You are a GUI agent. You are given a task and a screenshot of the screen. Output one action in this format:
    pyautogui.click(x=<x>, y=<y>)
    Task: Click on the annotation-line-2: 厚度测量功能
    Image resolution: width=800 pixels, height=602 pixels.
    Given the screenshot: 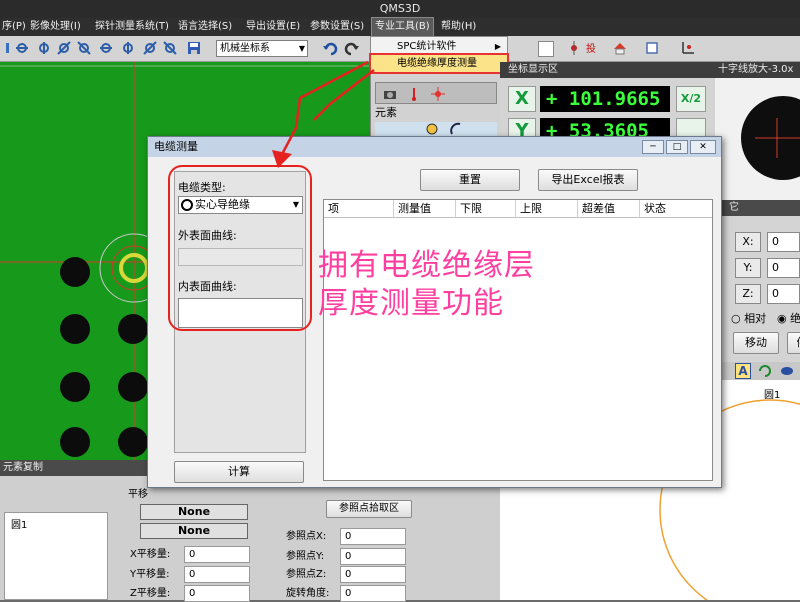 What is the action you would take?
    pyautogui.click(x=411, y=303)
    